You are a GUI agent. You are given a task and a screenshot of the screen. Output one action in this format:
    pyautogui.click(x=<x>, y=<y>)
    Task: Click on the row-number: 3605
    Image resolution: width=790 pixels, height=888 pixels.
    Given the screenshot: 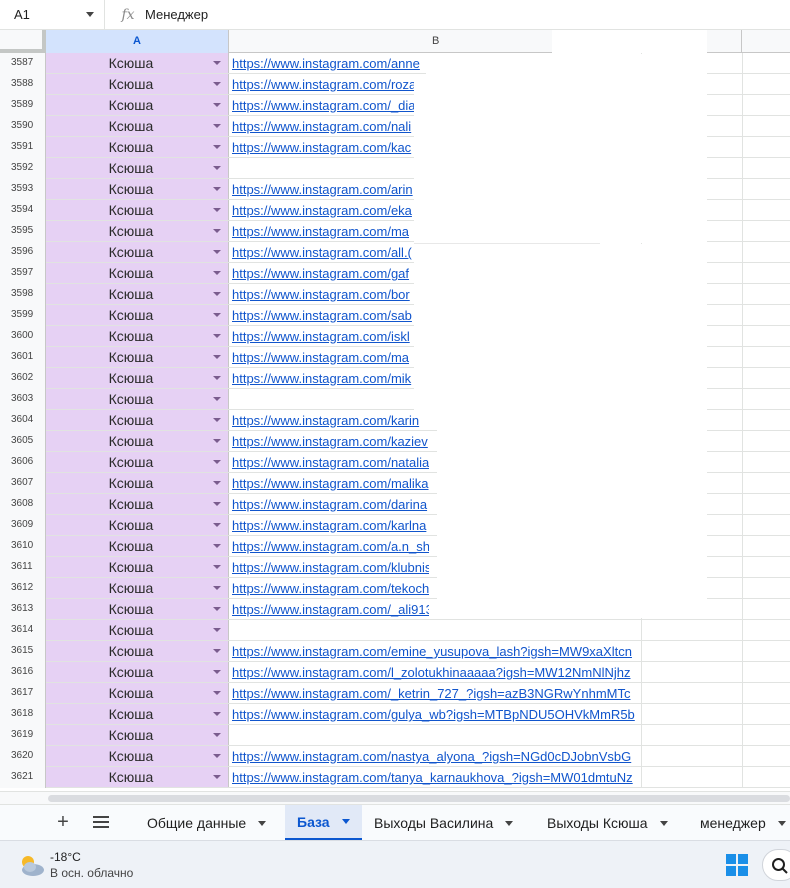 What is the action you would take?
    pyautogui.click(x=23, y=441)
    